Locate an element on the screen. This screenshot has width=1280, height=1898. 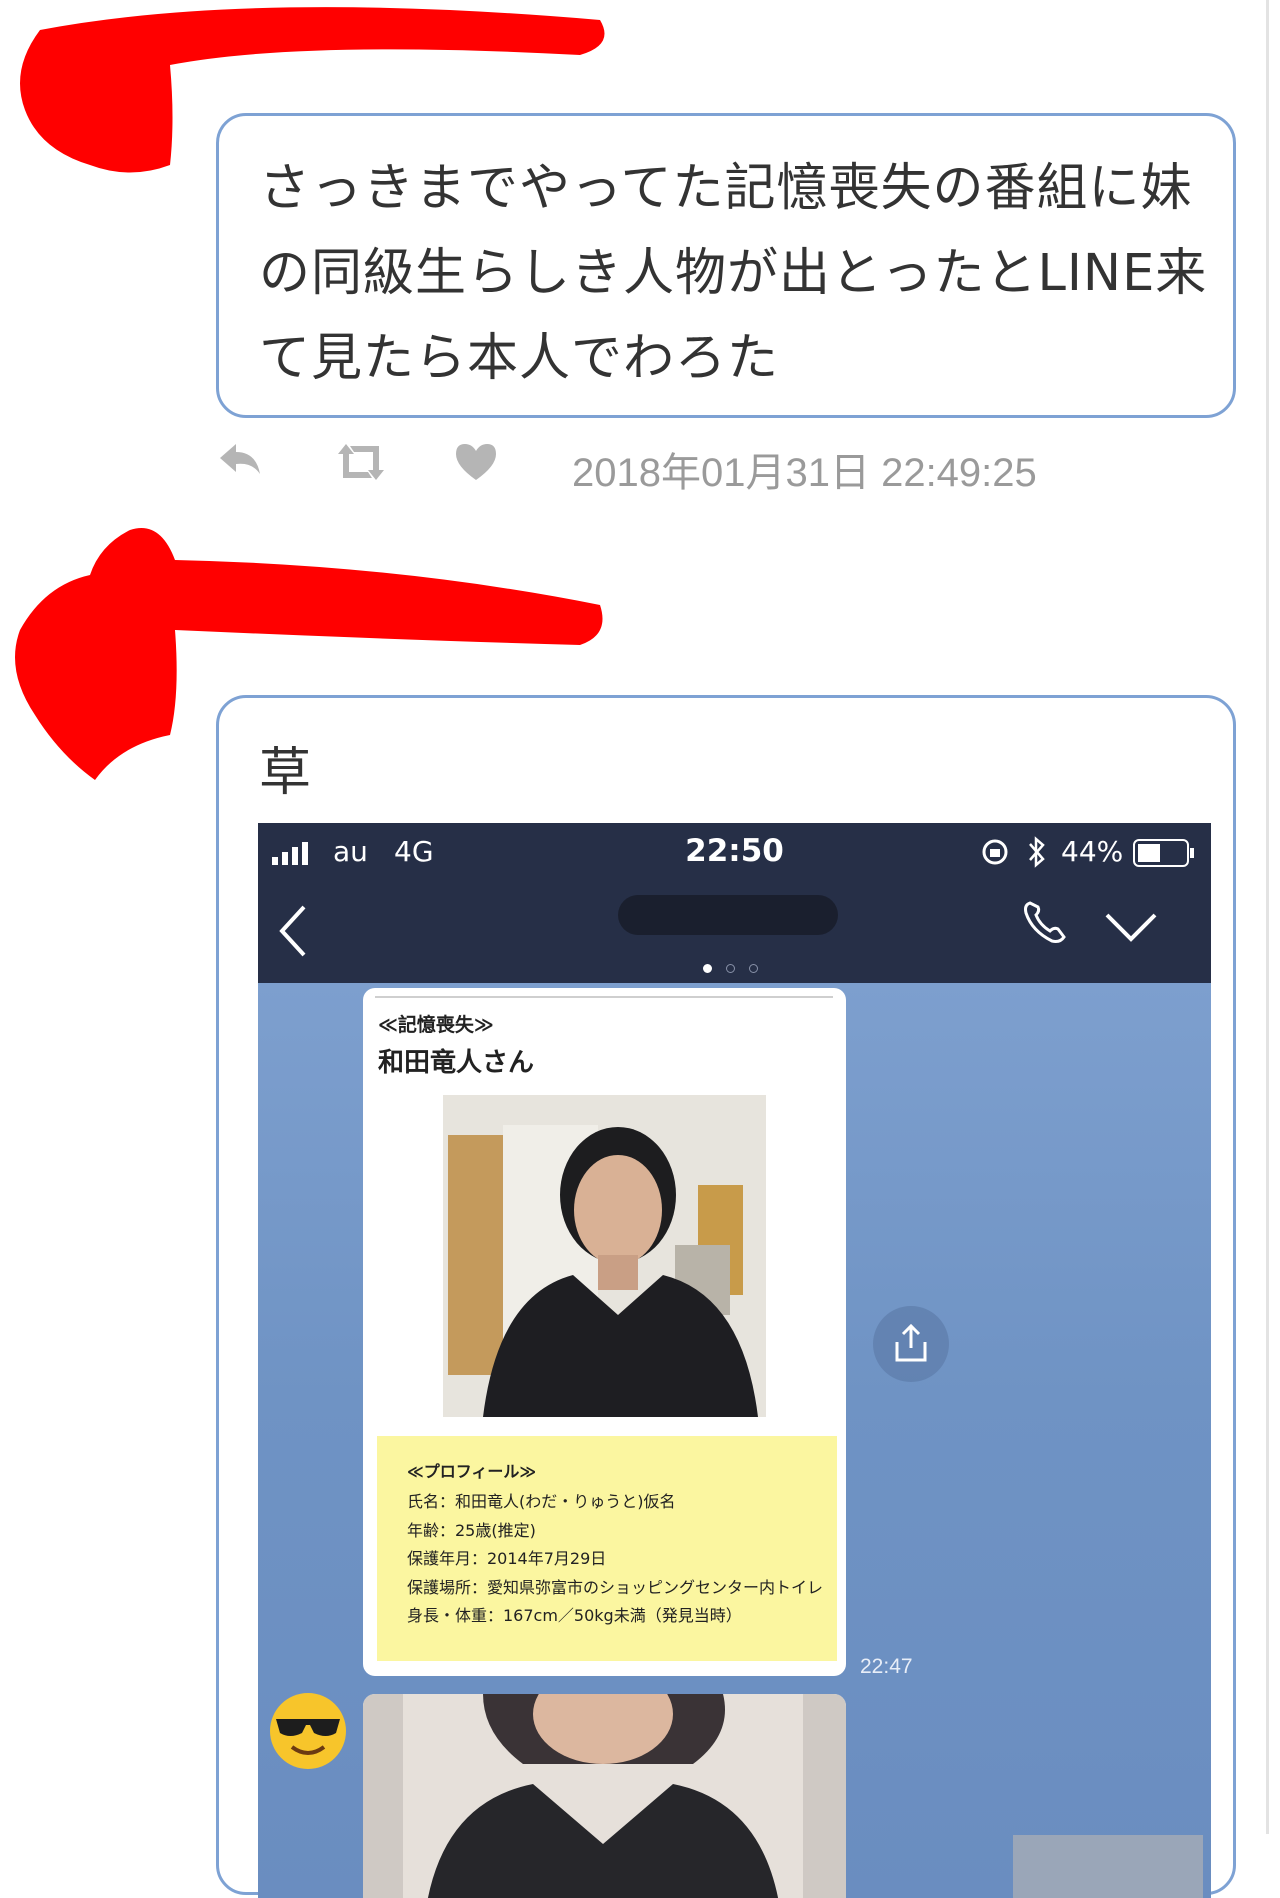
redacted-contact-name is located at coordinates (728, 915).